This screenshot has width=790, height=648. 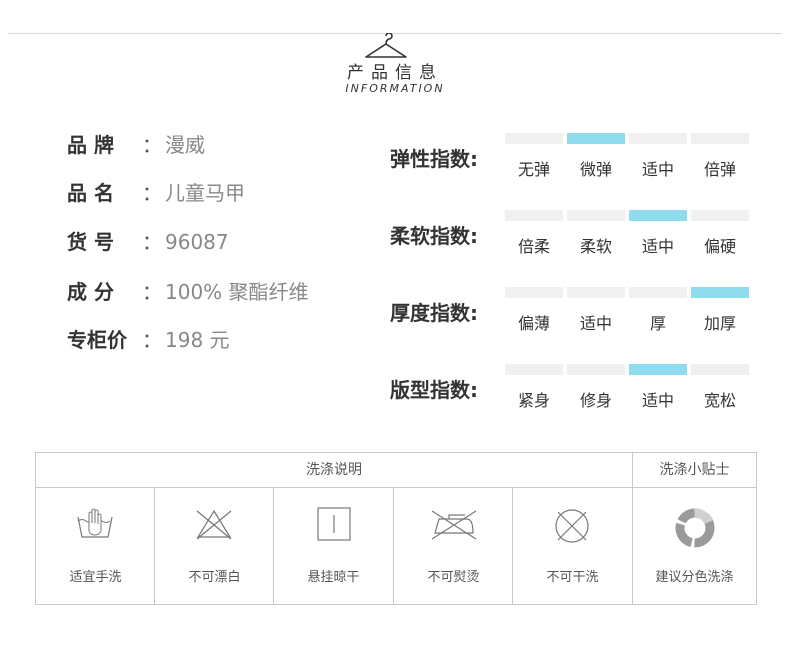 What do you see at coordinates (719, 169) in the screenshot?
I see `index-option: 倍弹` at bounding box center [719, 169].